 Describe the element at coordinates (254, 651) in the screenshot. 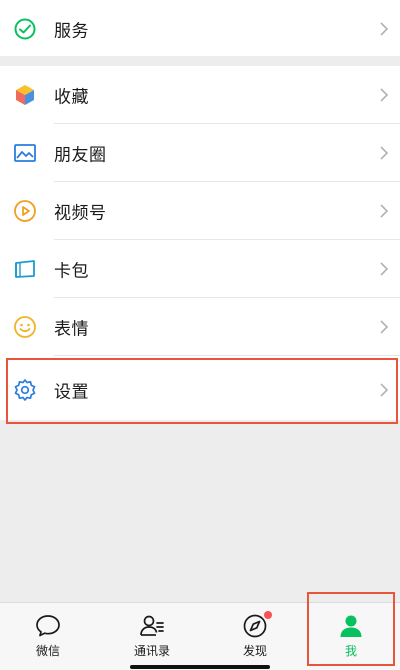

I see `tab-label: 发现` at that location.